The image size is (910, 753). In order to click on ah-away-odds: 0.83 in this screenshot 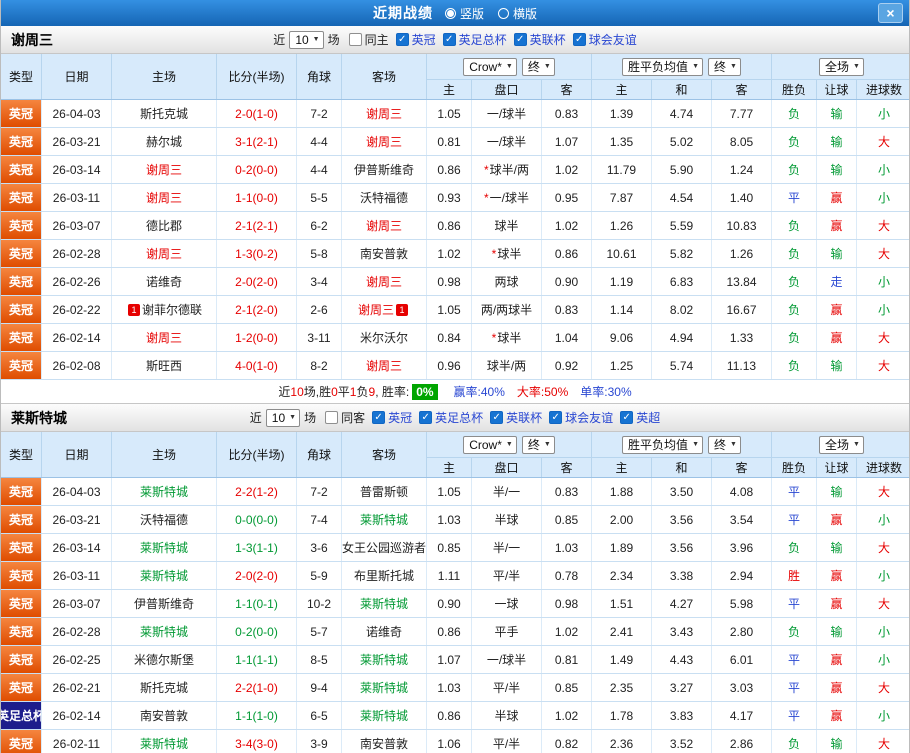, I will do `click(566, 113)`.